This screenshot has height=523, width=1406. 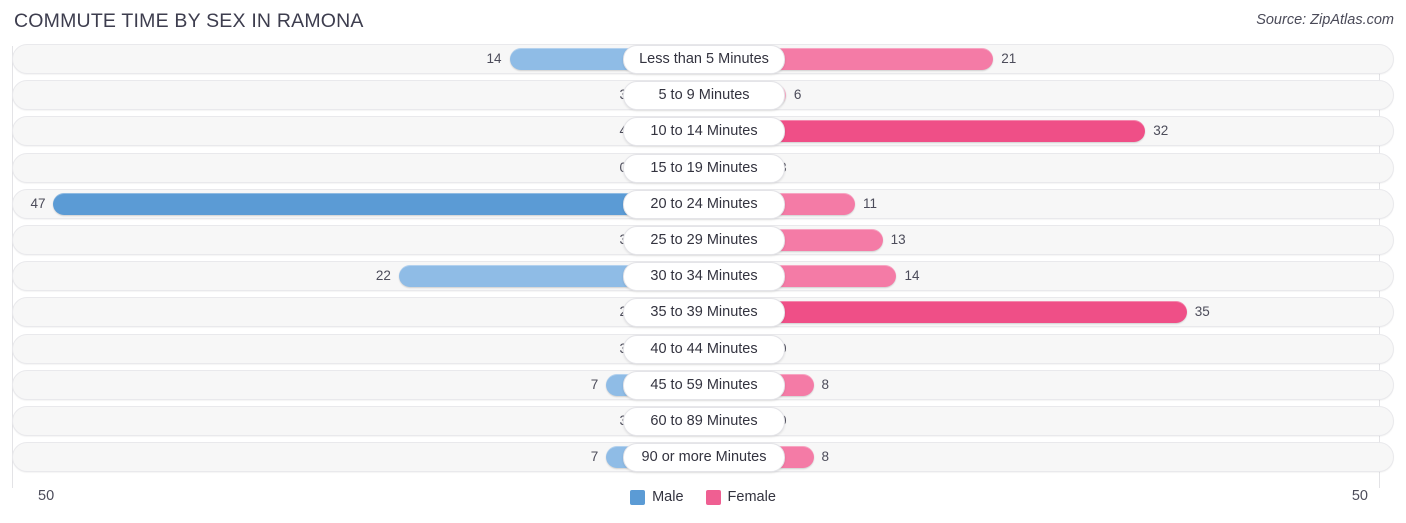 What do you see at coordinates (598, 312) in the screenshot?
I see `male-value-label: 2` at bounding box center [598, 312].